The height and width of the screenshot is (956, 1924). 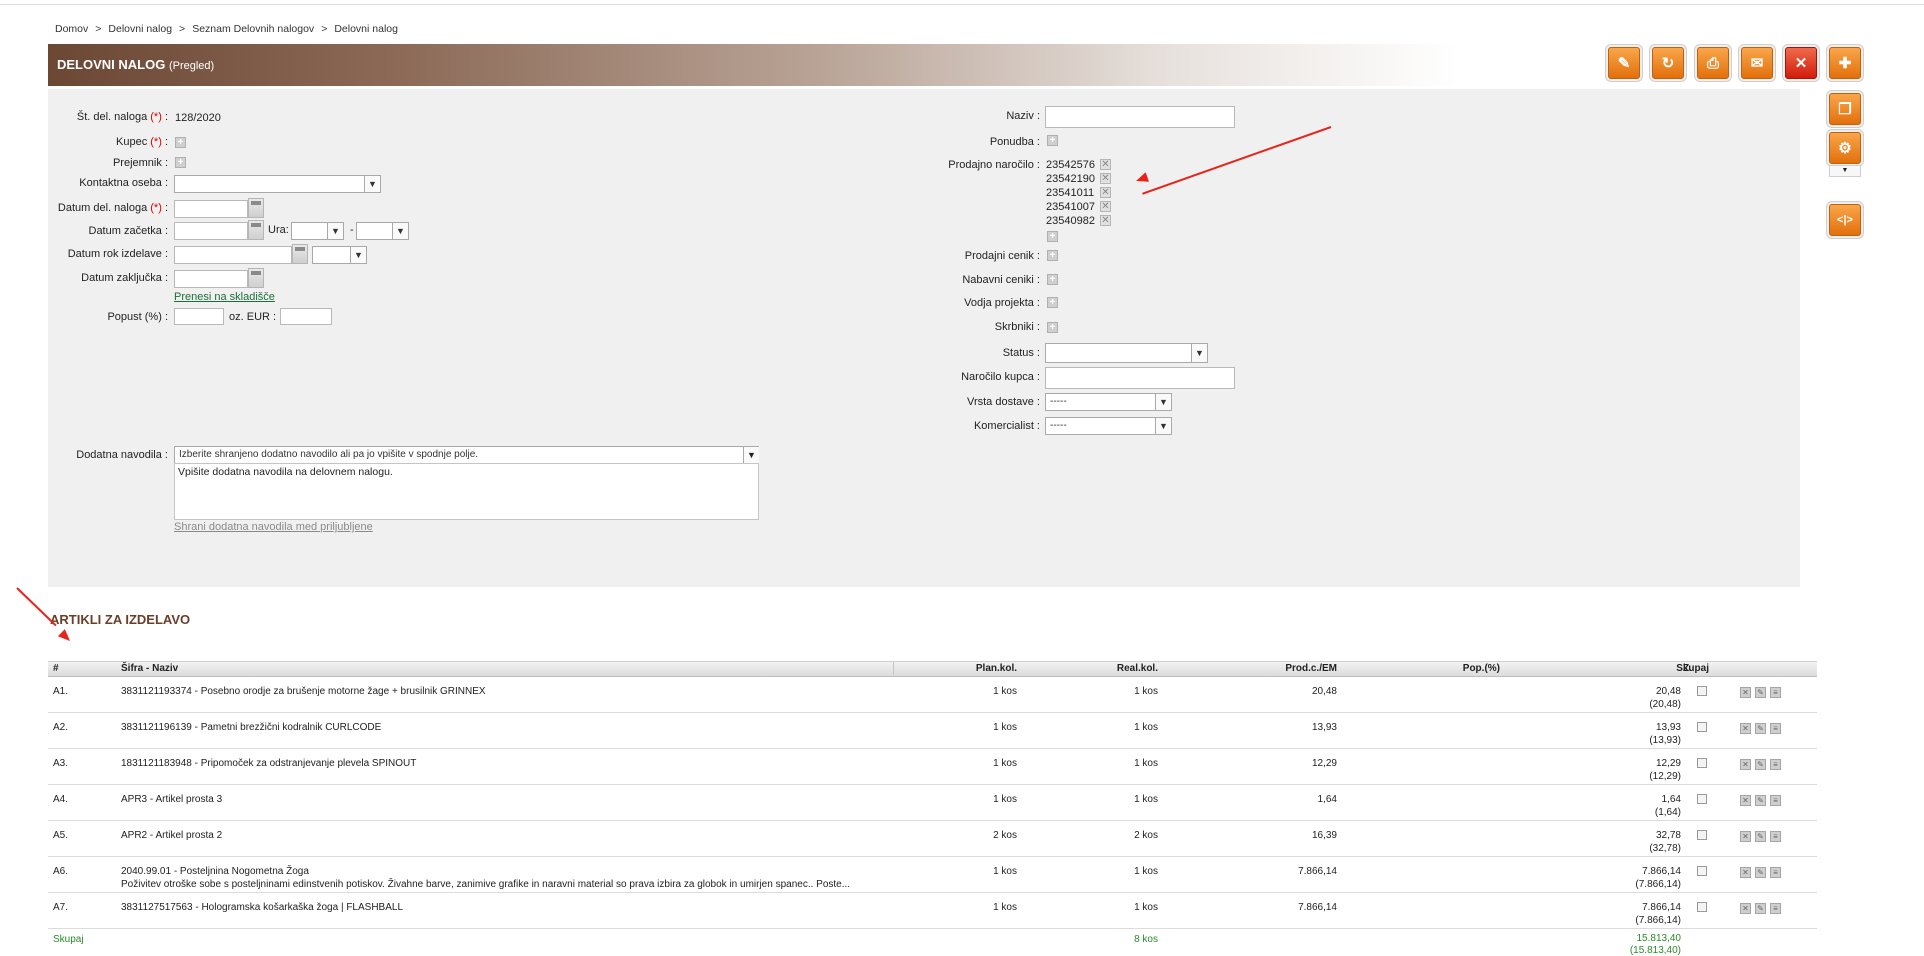 What do you see at coordinates (273, 527) in the screenshot?
I see `save-navodila-link: Shrani dodatna navodila med priljubljene` at bounding box center [273, 527].